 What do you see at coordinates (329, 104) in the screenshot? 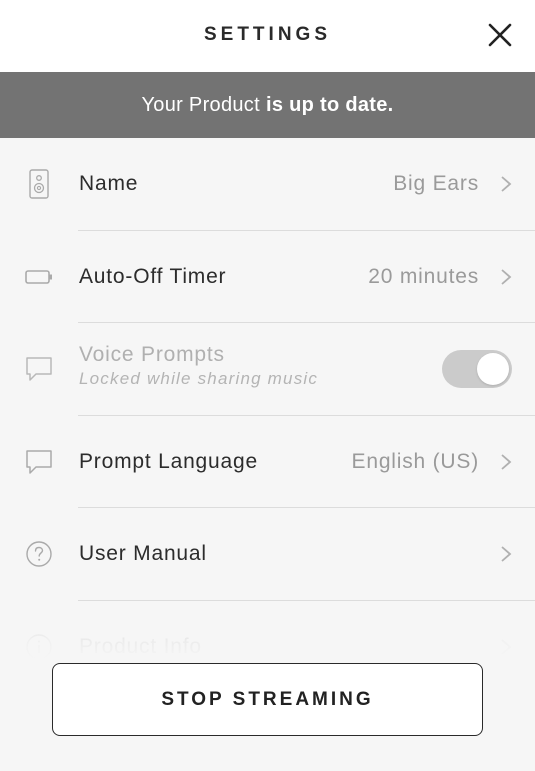
I see `banner-status: is up to date.` at bounding box center [329, 104].